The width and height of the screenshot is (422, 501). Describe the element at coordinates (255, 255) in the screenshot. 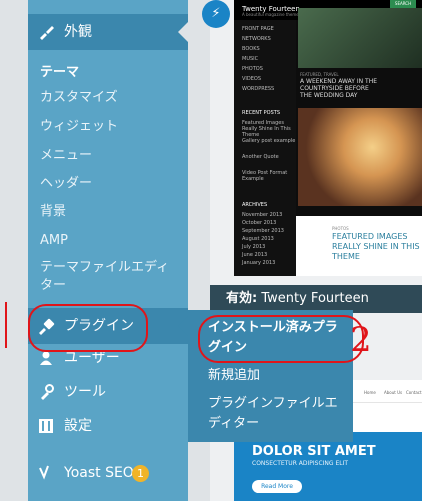

I see `preview-archive: June 2013` at that location.